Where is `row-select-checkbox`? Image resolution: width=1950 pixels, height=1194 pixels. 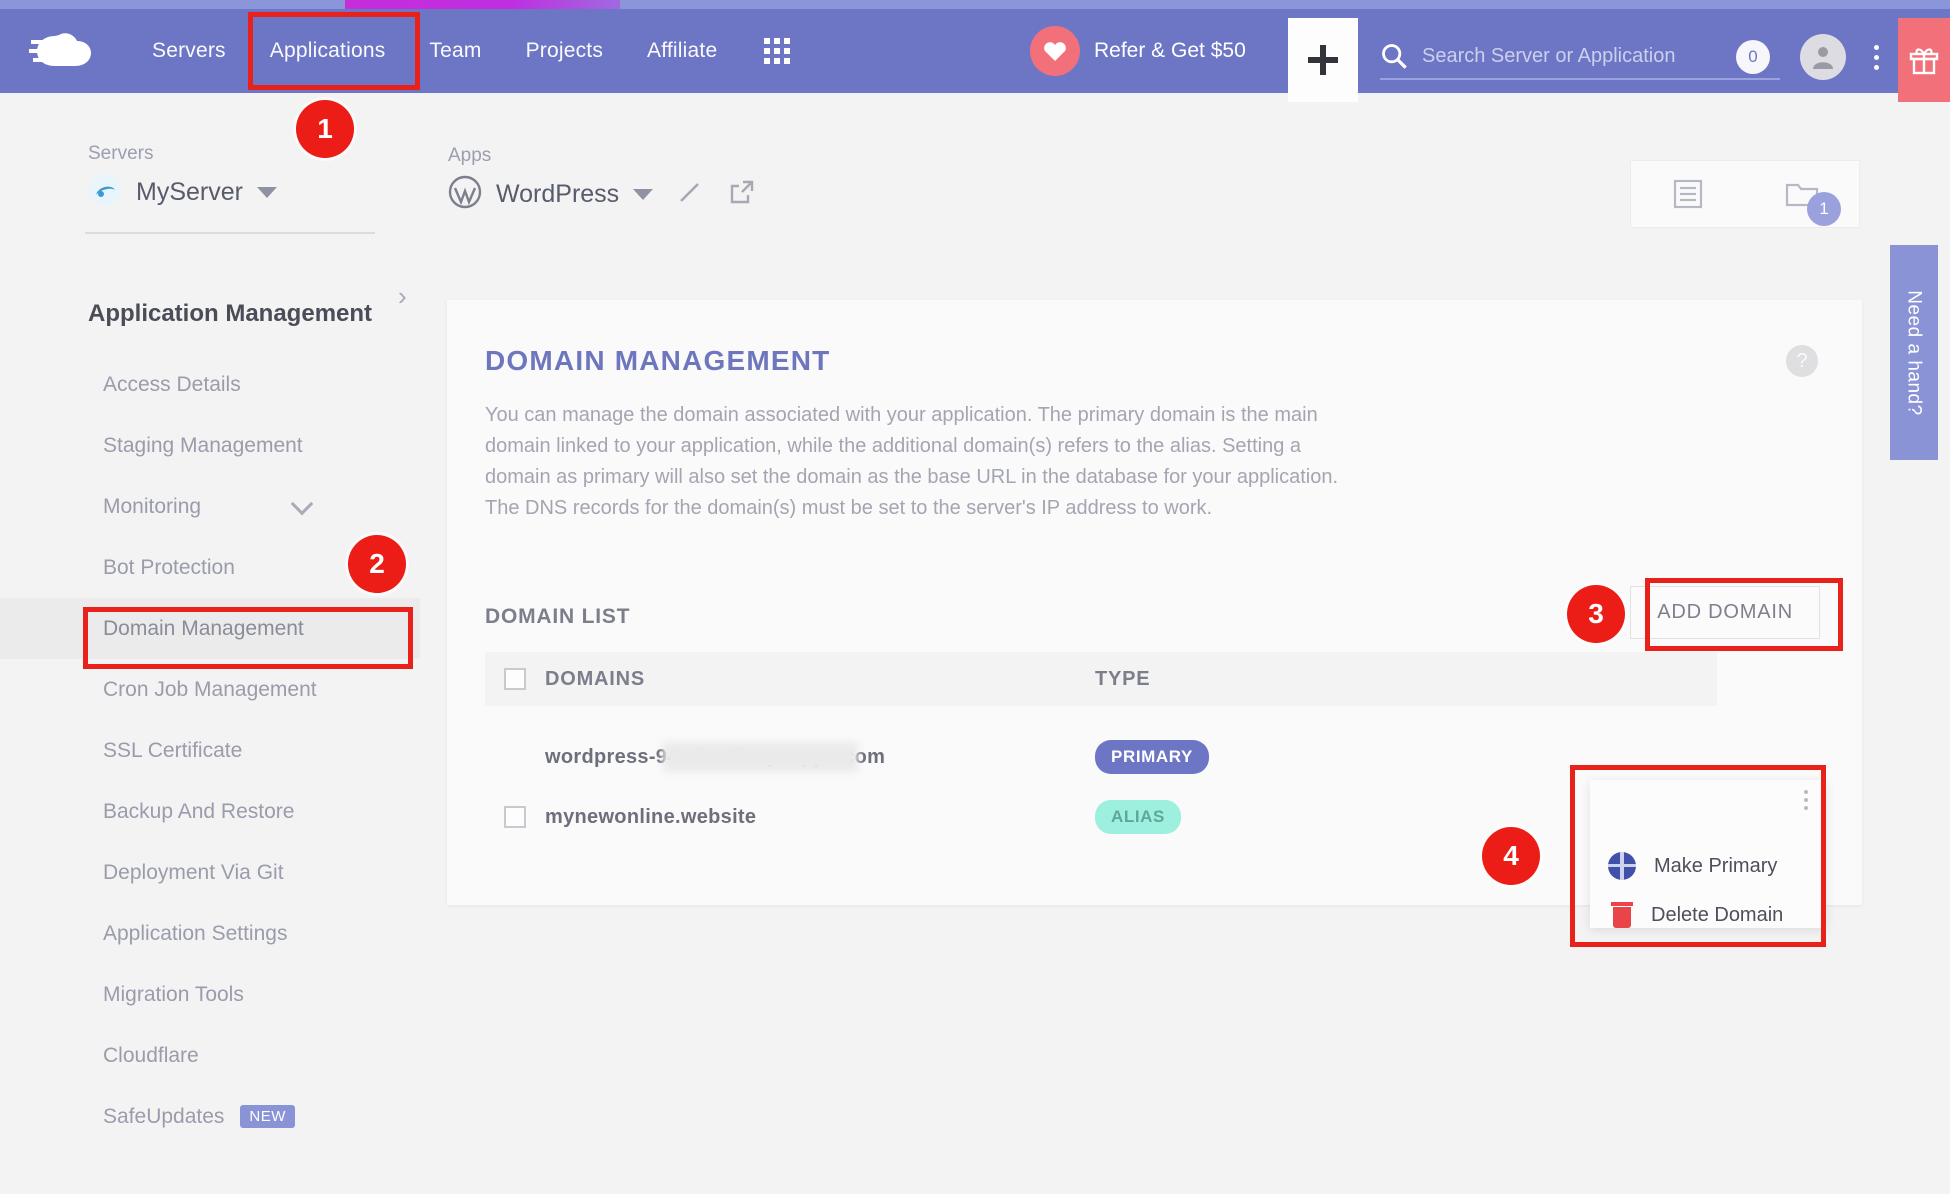 row-select-checkbox is located at coordinates (515, 817).